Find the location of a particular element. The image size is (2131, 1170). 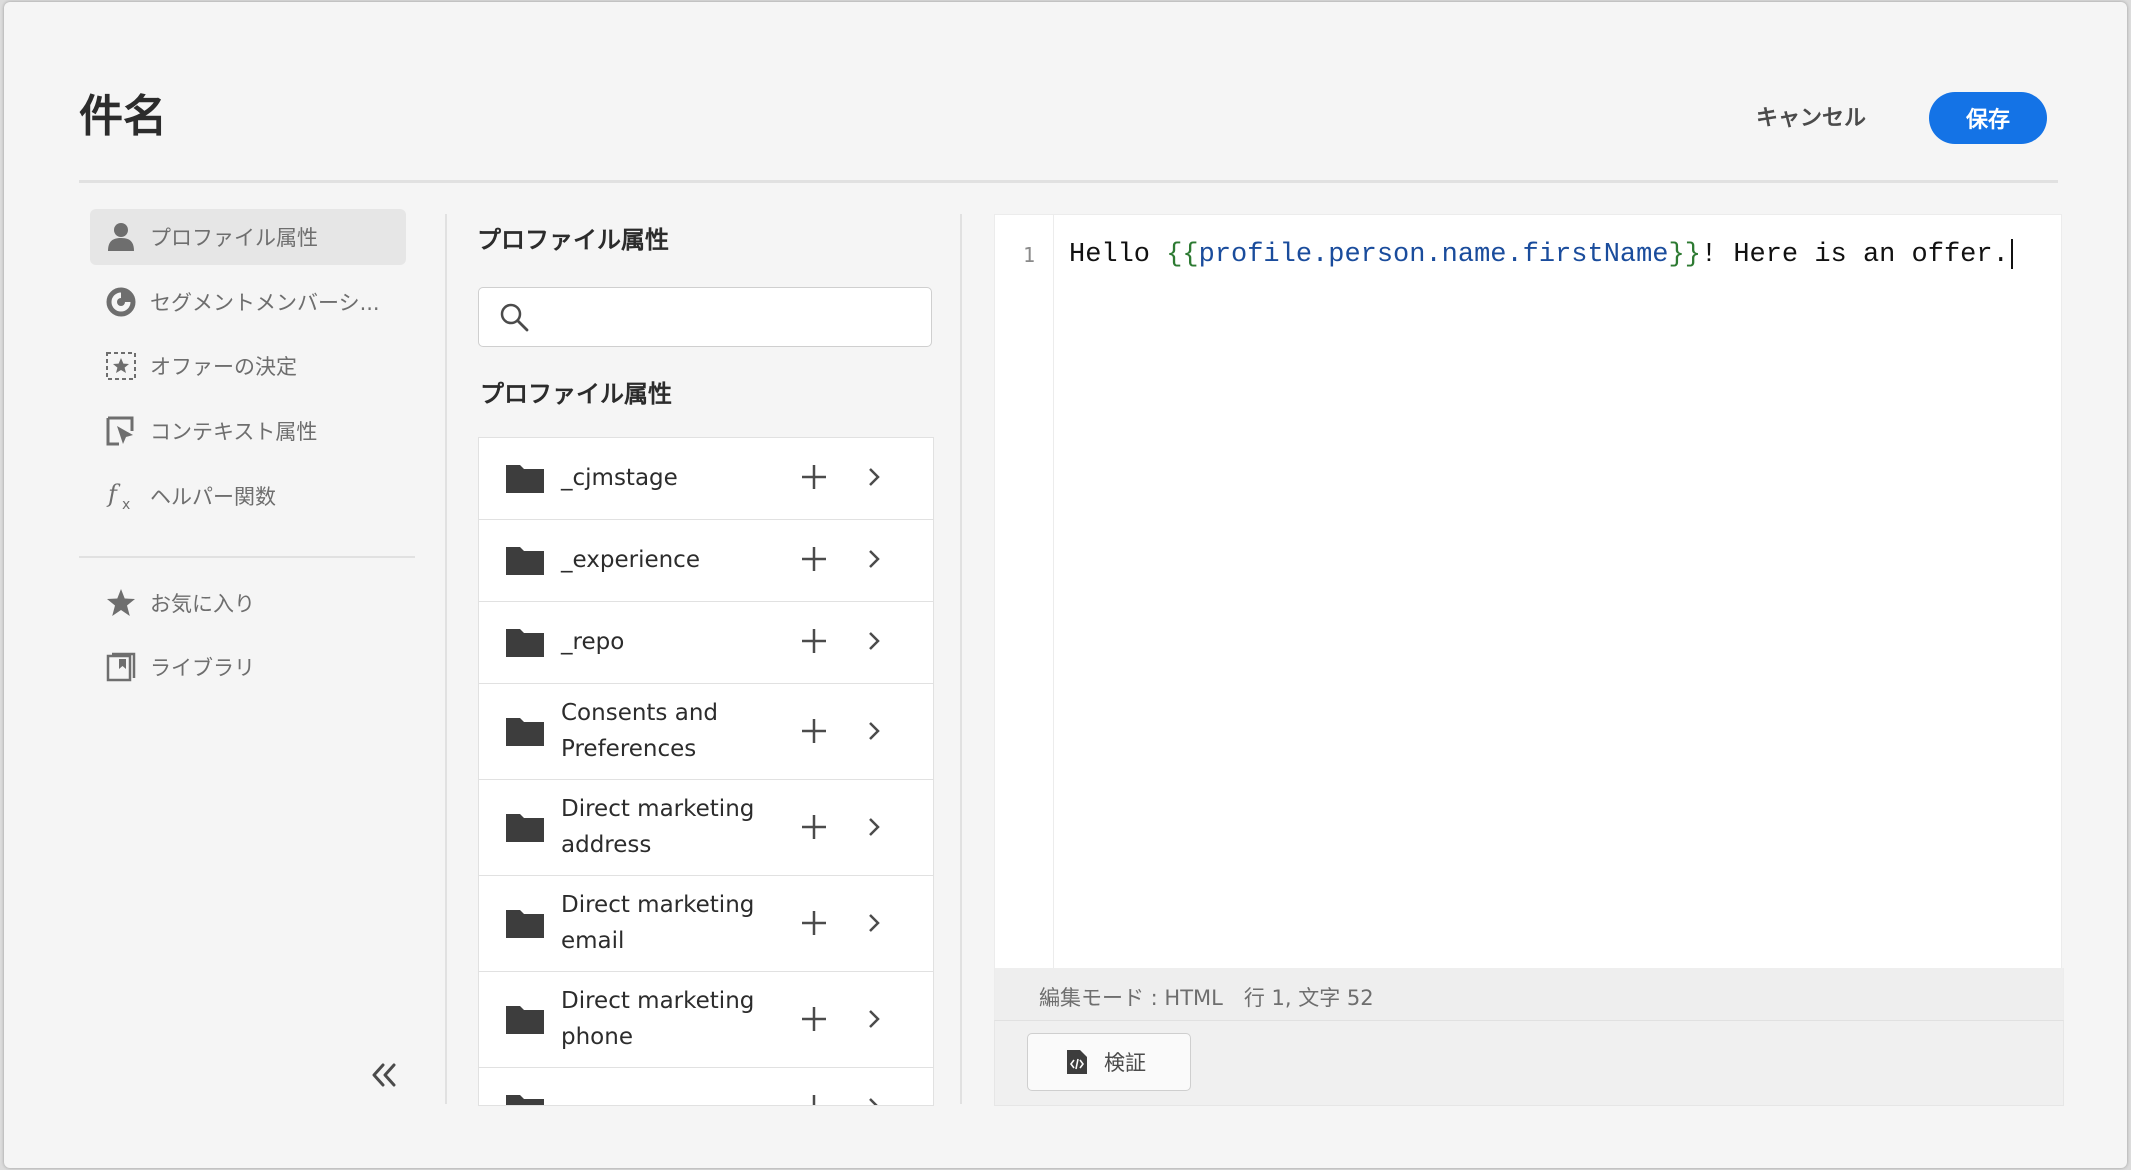

list-item: _experience is located at coordinates (706, 561).